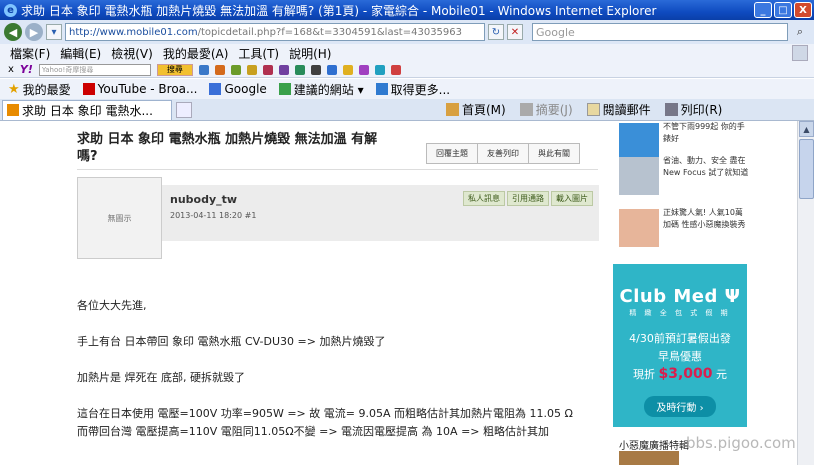 This screenshot has width=814, height=465. What do you see at coordinates (763, 10) in the screenshot?
I see `minimize-button: _` at bounding box center [763, 10].